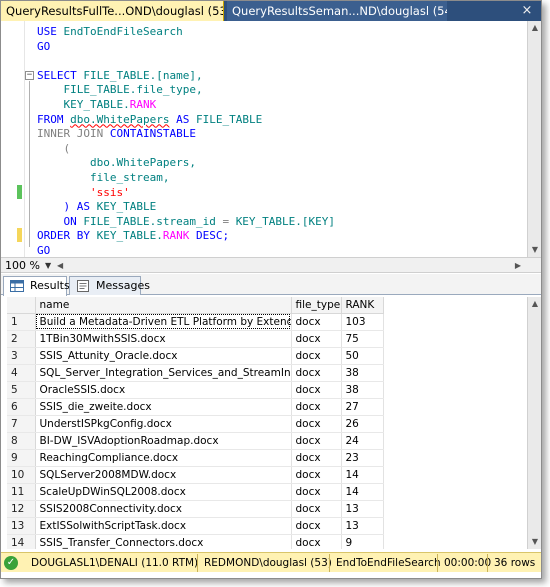 This screenshot has height=587, width=550. Describe the element at coordinates (163, 509) in the screenshot. I see `name-cell: SSIS2008Connectivity.docx` at that location.